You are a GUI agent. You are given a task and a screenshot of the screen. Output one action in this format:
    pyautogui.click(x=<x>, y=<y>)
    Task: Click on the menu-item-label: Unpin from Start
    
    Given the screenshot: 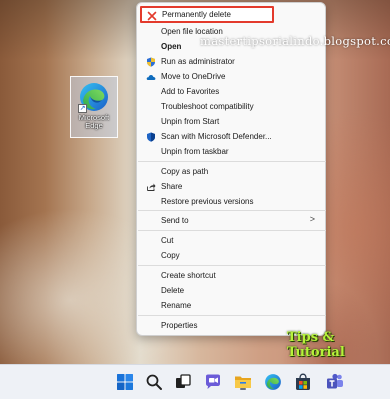 What is the action you would take?
    pyautogui.click(x=190, y=121)
    